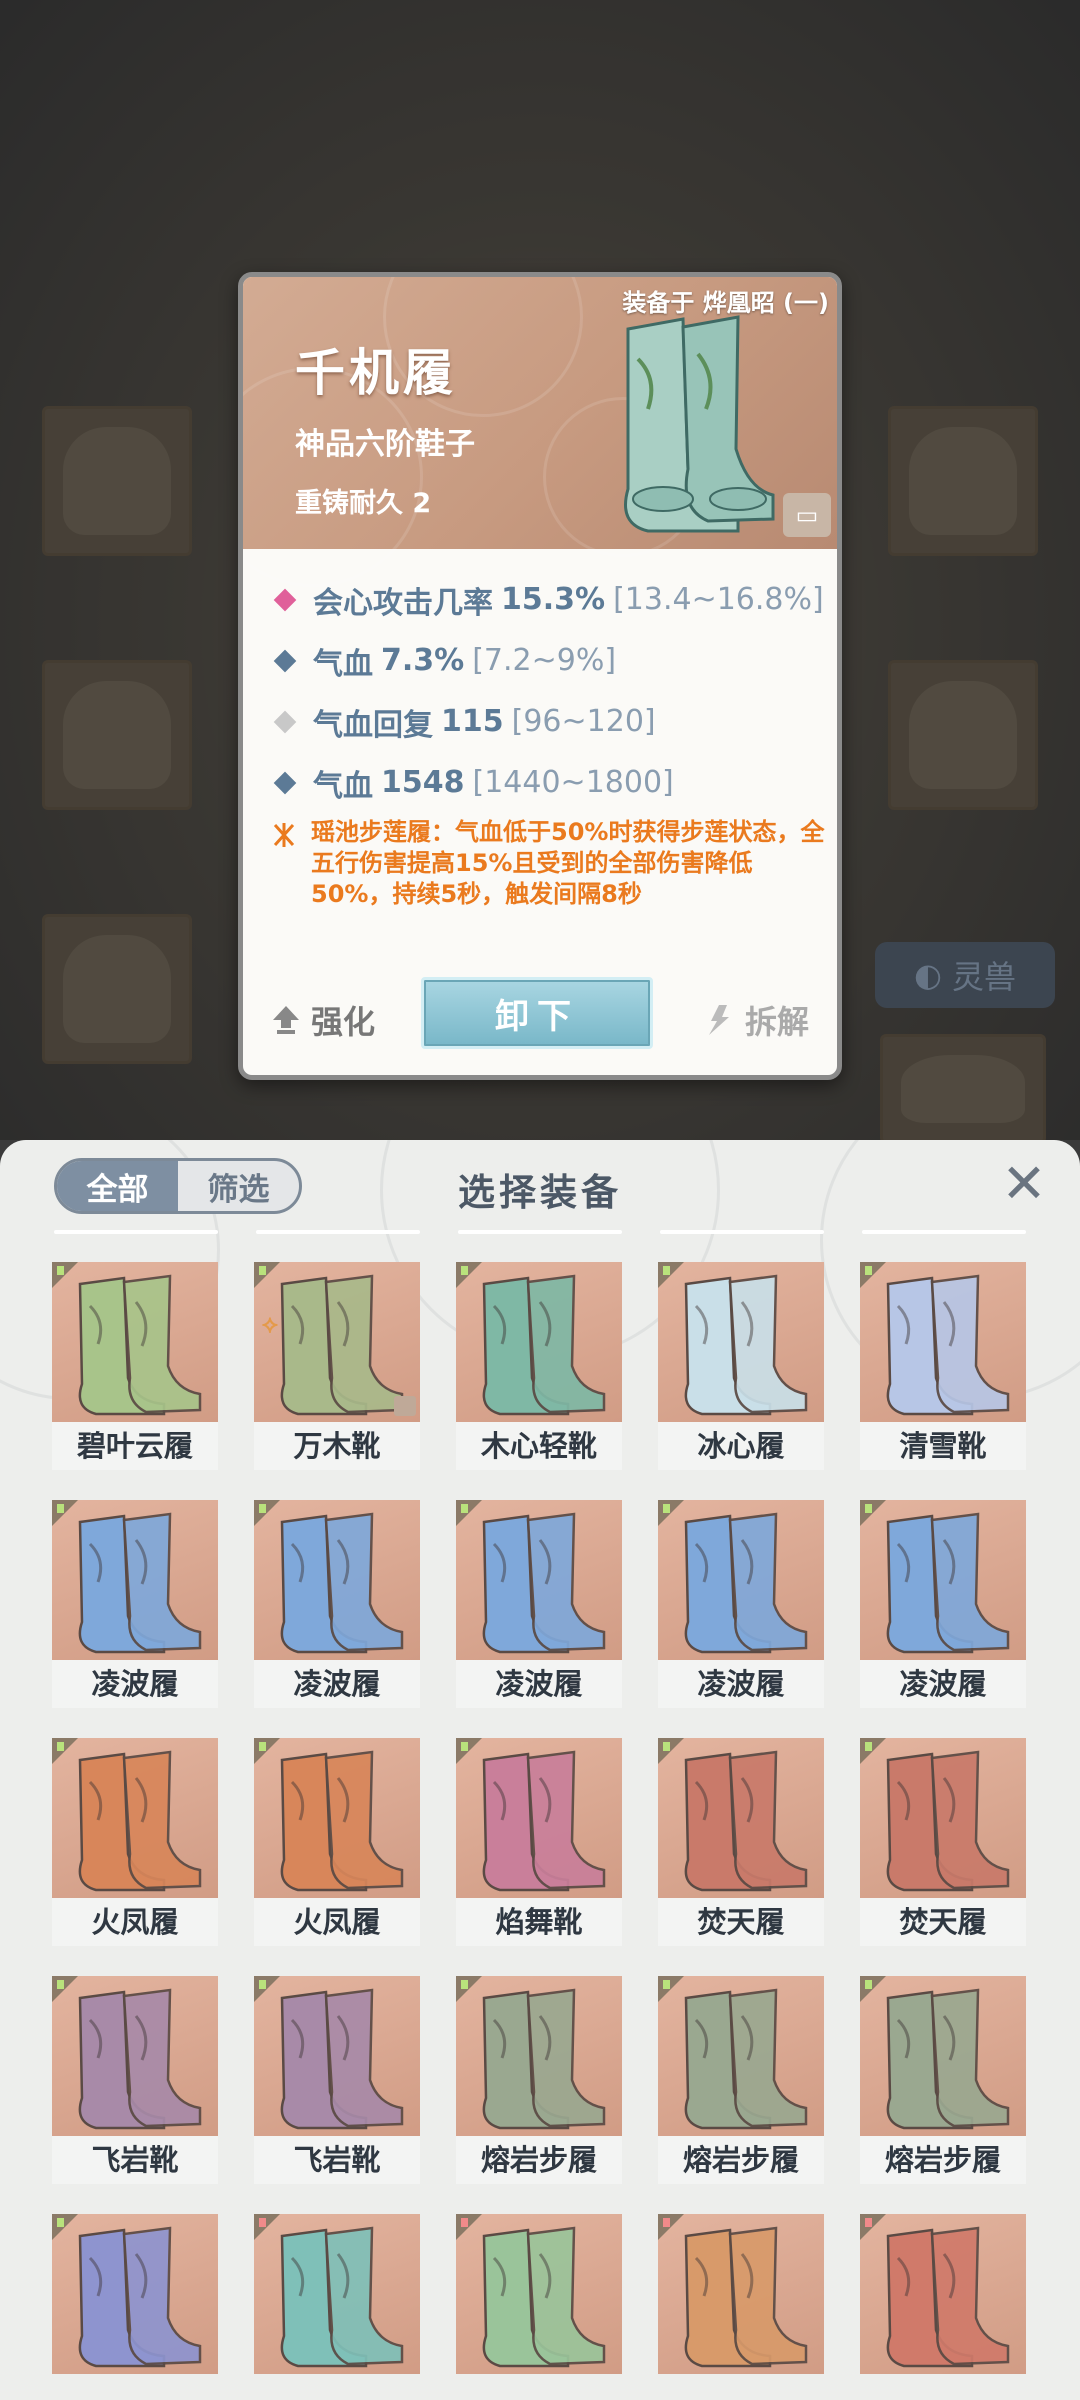 This screenshot has height=2400, width=1080. Describe the element at coordinates (539, 1922) in the screenshot. I see `equipment-name: 焰舞靴` at that location.